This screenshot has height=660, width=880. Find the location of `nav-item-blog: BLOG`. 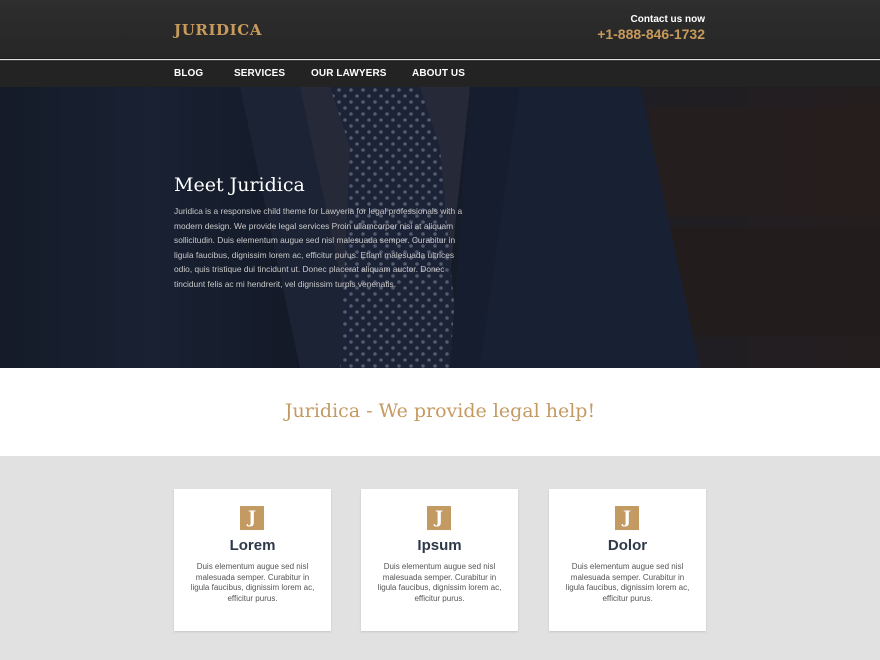

nav-item-blog: BLOG is located at coordinates (188, 73).